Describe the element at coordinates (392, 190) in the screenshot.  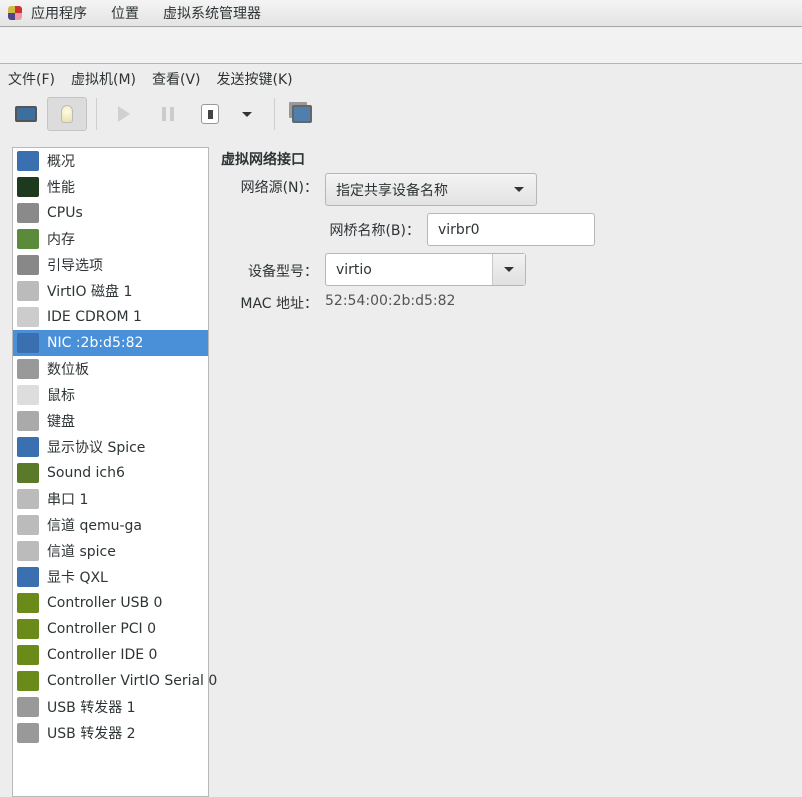
I see `network-source-value: 指定共享设备名称` at that location.